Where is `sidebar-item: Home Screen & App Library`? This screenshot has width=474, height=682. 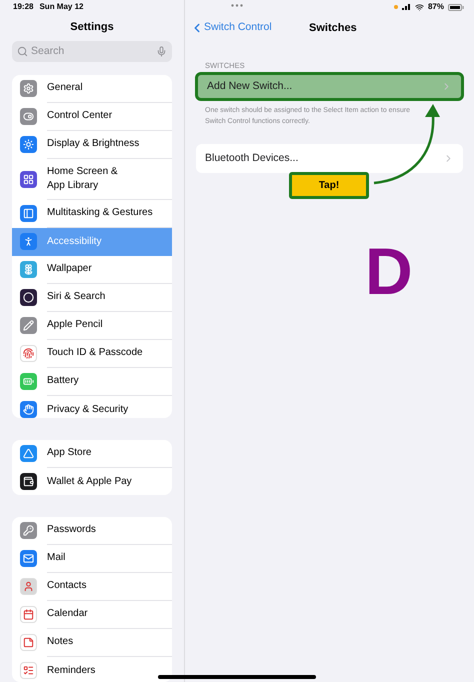
sidebar-item: Home Screen & App Library is located at coordinates (92, 179).